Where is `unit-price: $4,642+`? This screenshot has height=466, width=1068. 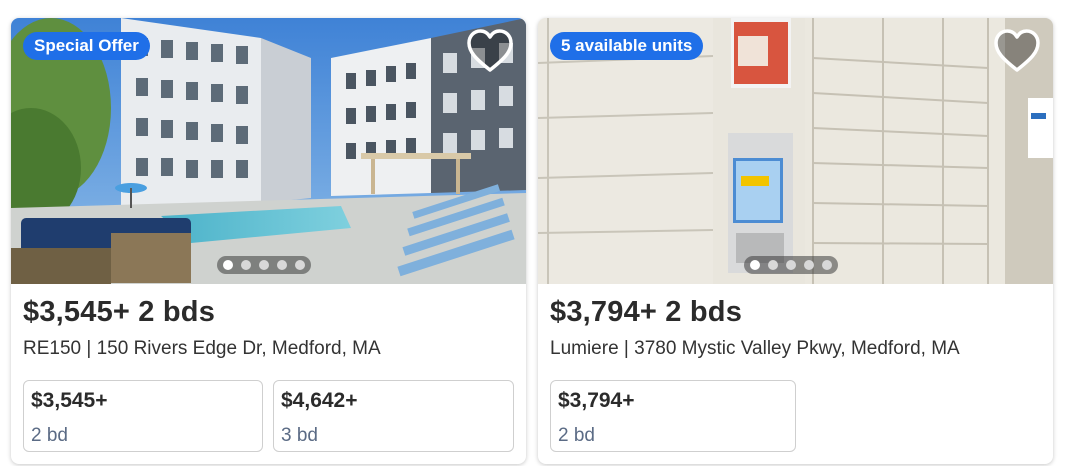
unit-price: $4,642+ is located at coordinates (319, 400).